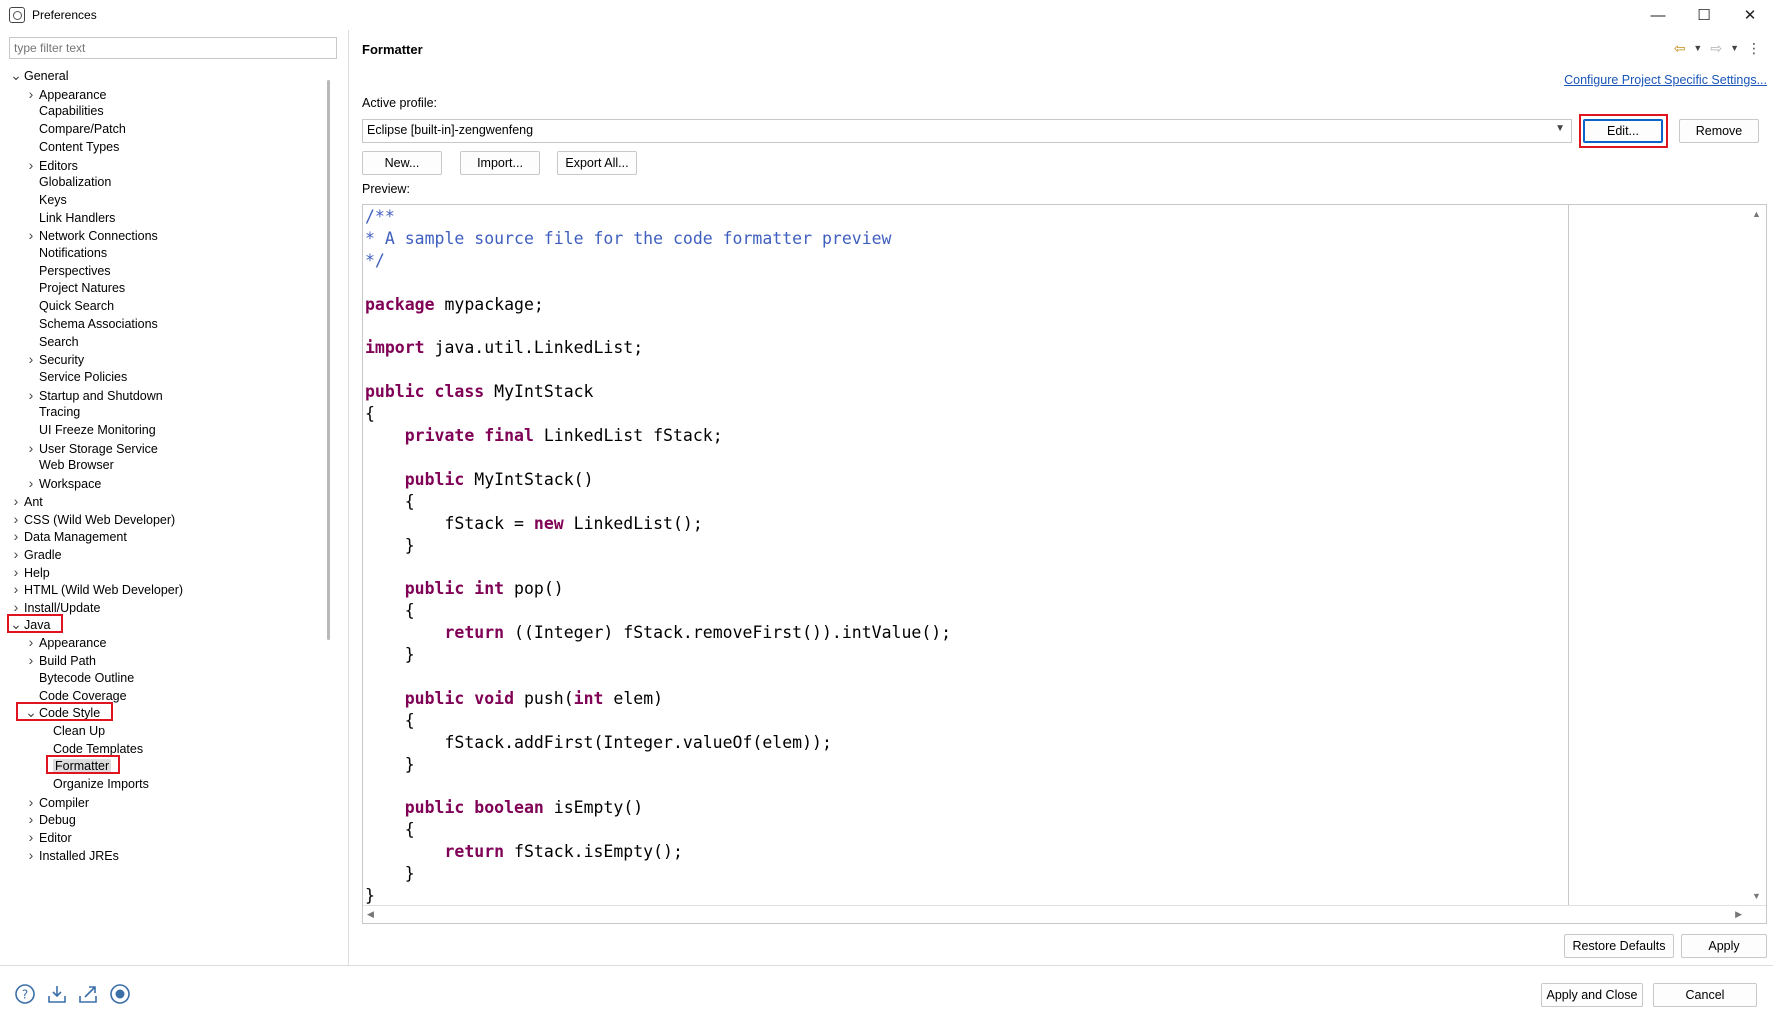 This screenshot has height=1025, width=1773. Describe the element at coordinates (79, 855) in the screenshot. I see `tree-item-label: Installed JREs` at that location.